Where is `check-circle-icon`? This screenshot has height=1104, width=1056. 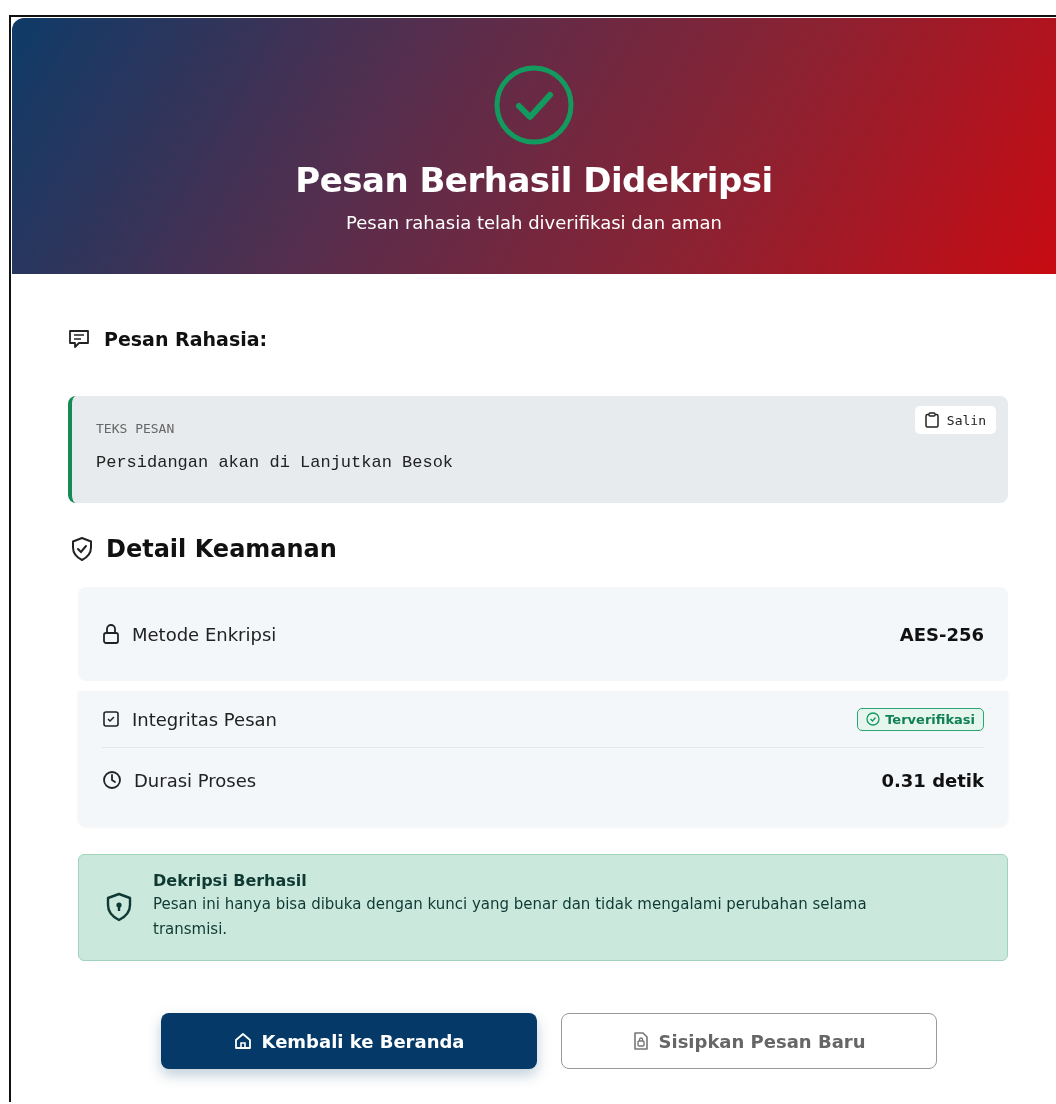 check-circle-icon is located at coordinates (873, 719).